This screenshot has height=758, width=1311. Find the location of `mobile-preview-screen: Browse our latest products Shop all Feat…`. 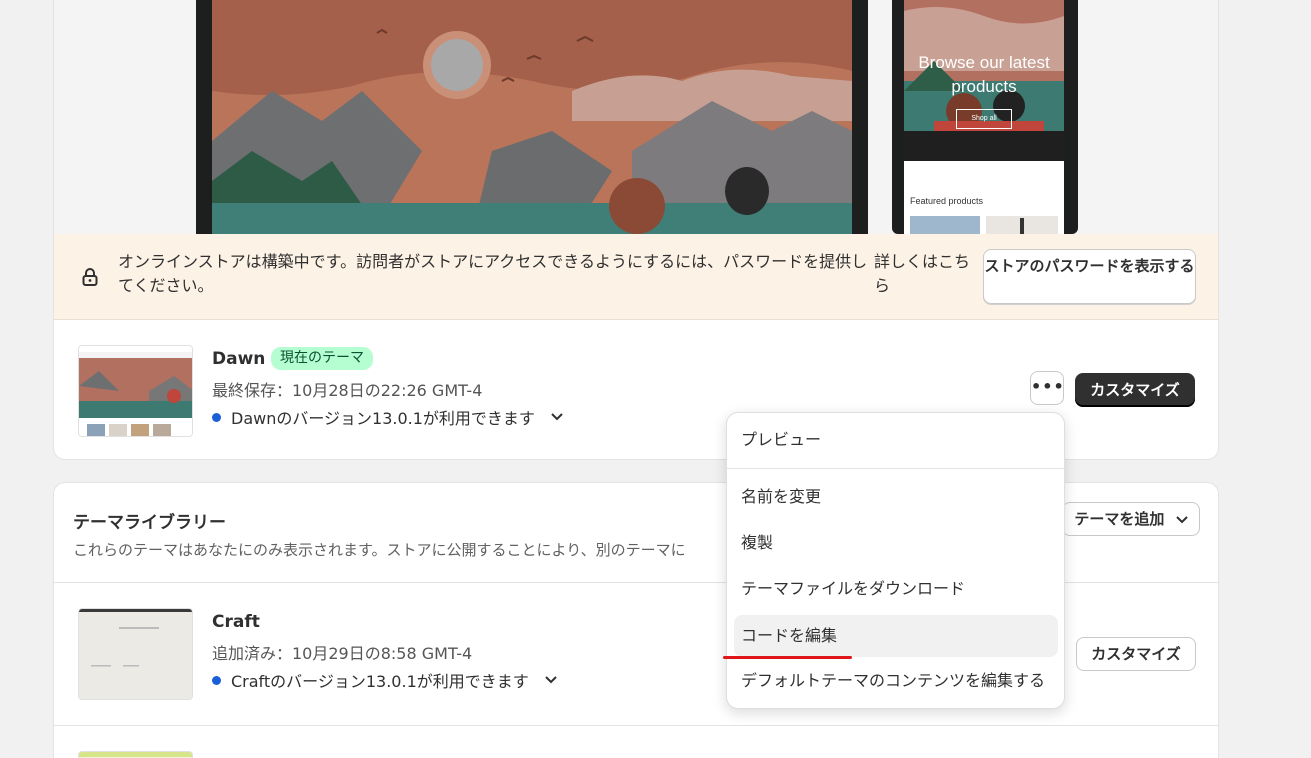

mobile-preview-screen: Browse our latest products Shop all Feat… is located at coordinates (984, 117).